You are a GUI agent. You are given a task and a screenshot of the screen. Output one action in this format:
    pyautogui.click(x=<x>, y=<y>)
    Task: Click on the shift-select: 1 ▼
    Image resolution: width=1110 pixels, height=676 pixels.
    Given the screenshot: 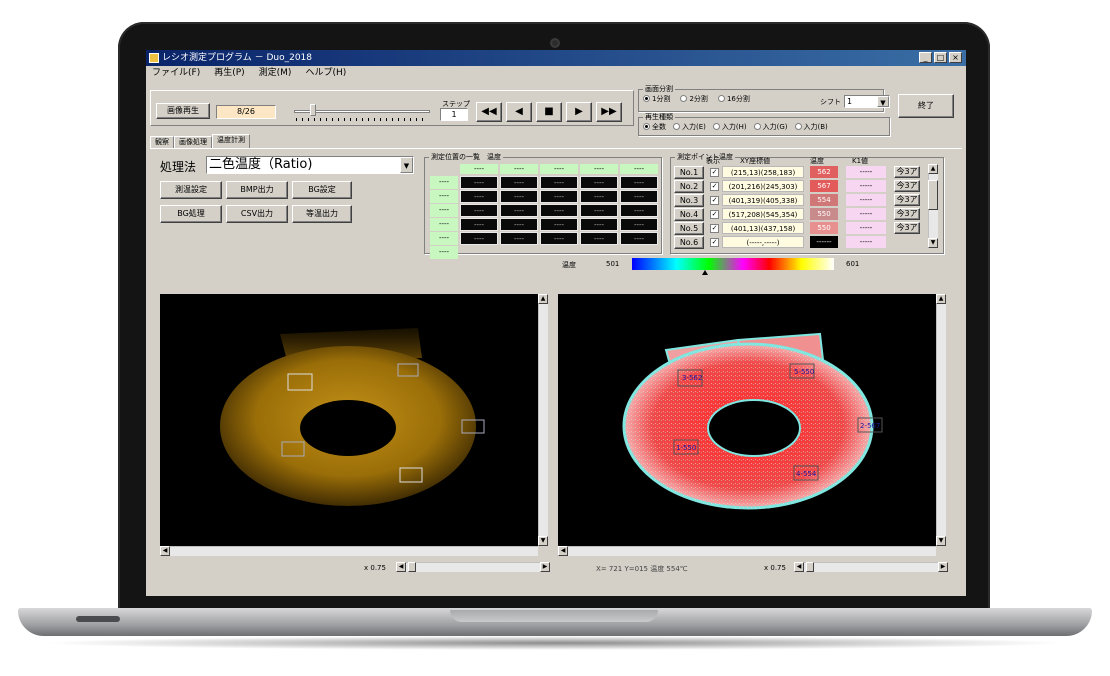 What is the action you would take?
    pyautogui.click(x=867, y=101)
    